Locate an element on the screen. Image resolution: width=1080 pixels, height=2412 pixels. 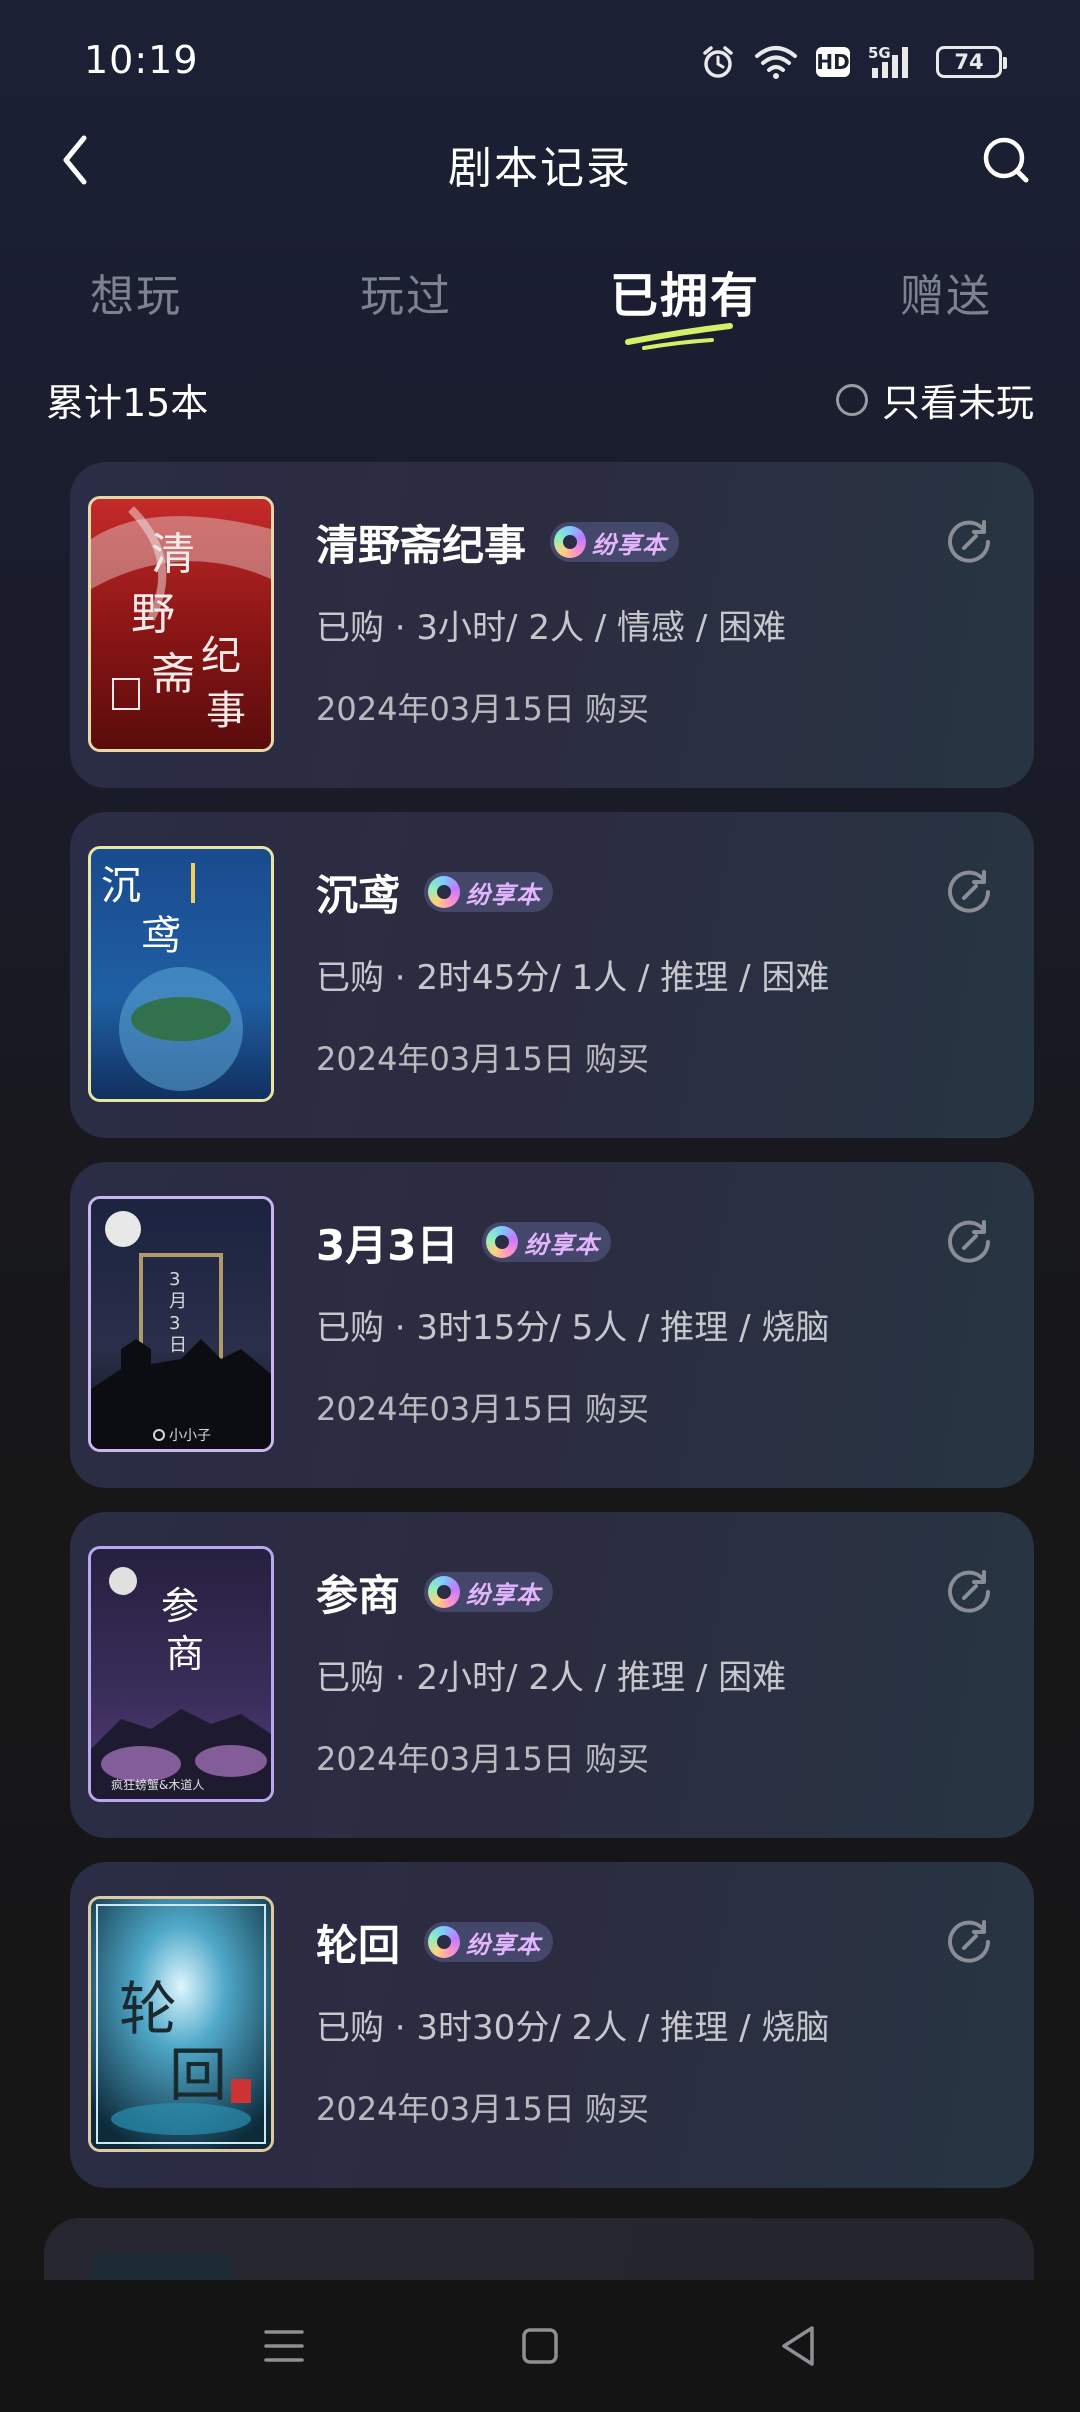
svg-text: 疯狂螃蟹&木道人 is located at coordinates (157, 1784).